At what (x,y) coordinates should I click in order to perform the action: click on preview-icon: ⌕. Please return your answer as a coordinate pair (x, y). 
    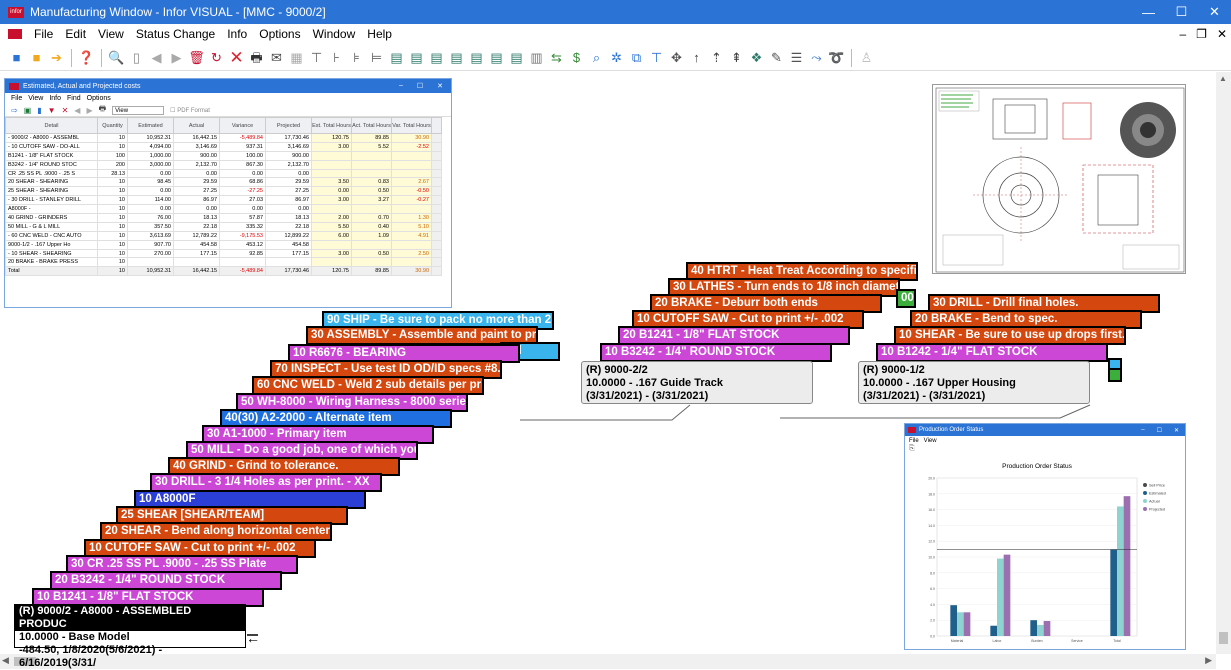
    Looking at the image, I should click on (596, 57).